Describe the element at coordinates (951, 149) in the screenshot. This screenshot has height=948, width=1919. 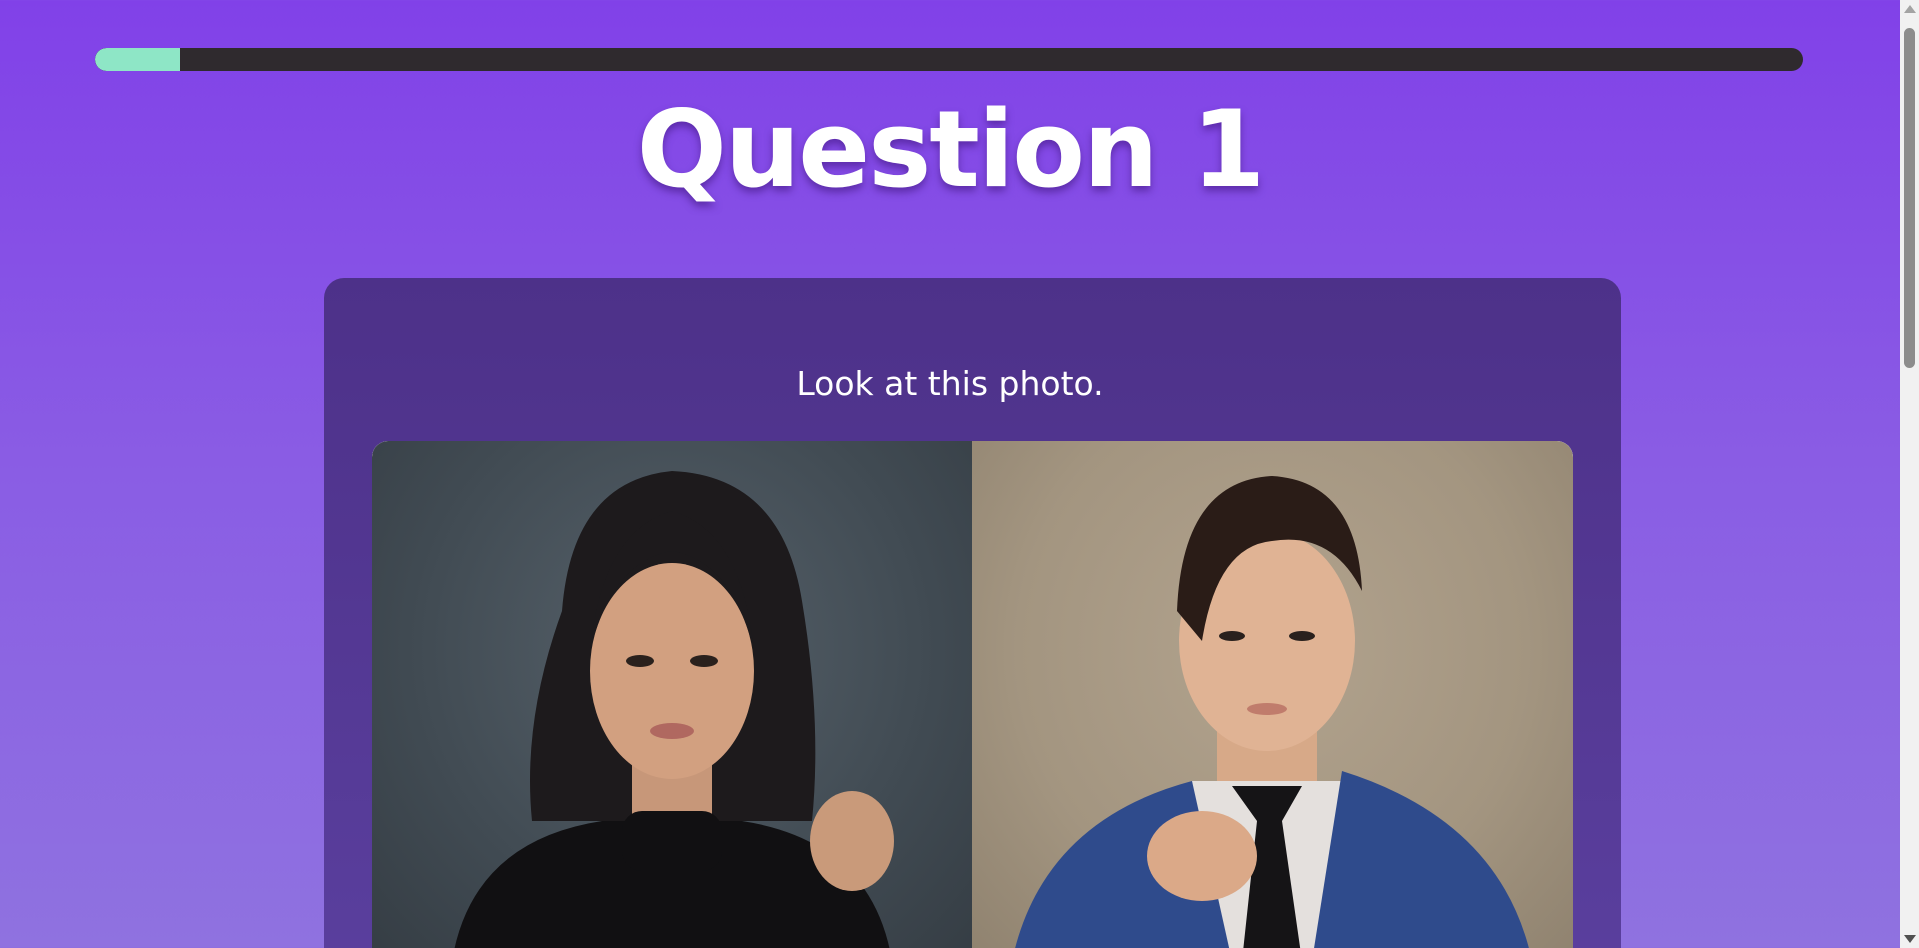
I see `question-title: Question 1` at that location.